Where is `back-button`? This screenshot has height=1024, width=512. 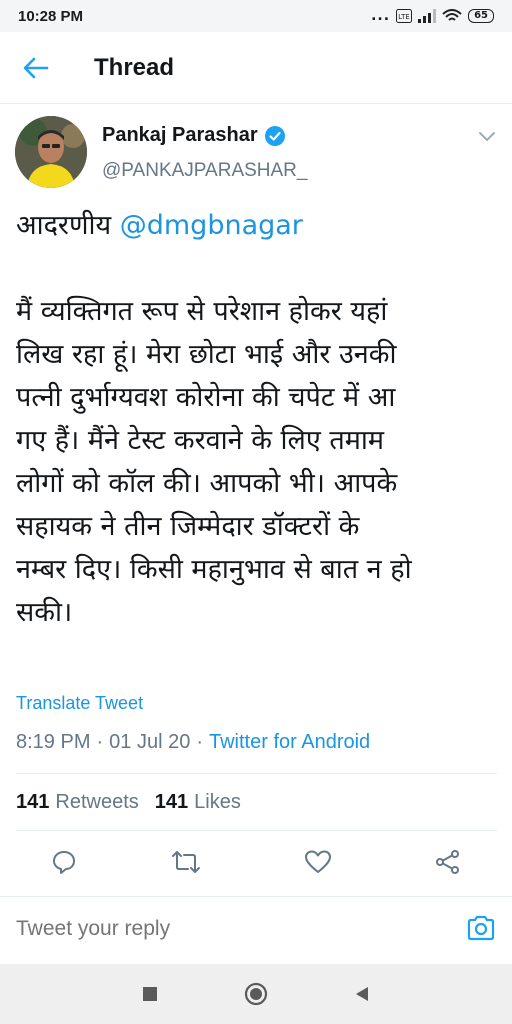
back-button is located at coordinates (36, 68).